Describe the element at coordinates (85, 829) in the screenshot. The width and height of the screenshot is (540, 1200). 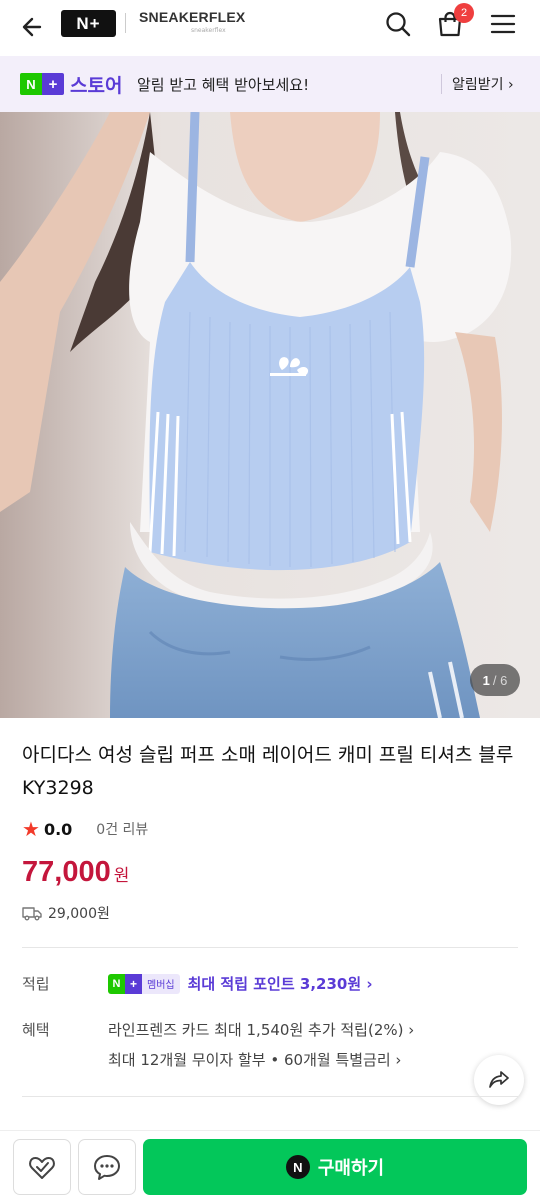
I see `rating-row: ★ 0.0 0건 리뷰` at that location.